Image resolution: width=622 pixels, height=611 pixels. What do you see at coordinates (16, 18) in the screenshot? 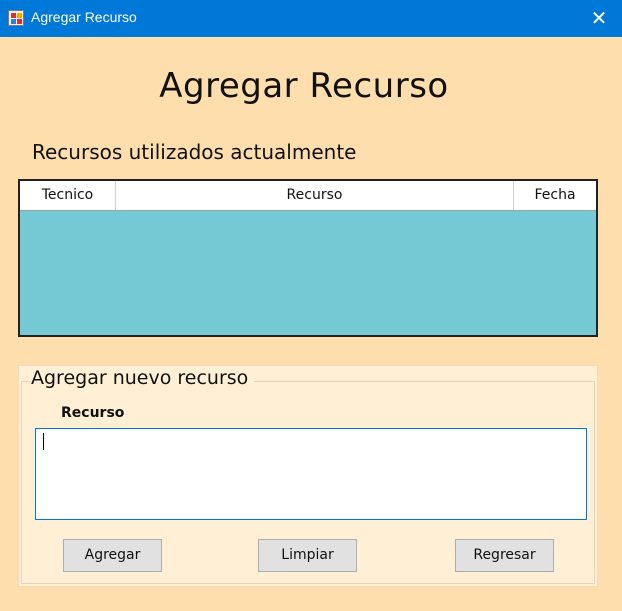
I see `app-icon` at bounding box center [16, 18].